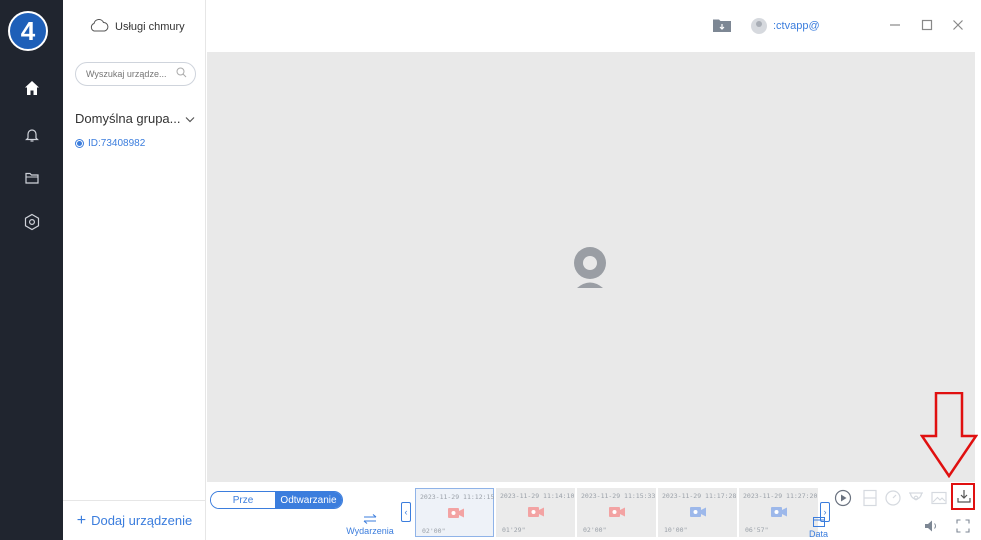  I want to click on swap-arrows-icon, so click(370, 520).